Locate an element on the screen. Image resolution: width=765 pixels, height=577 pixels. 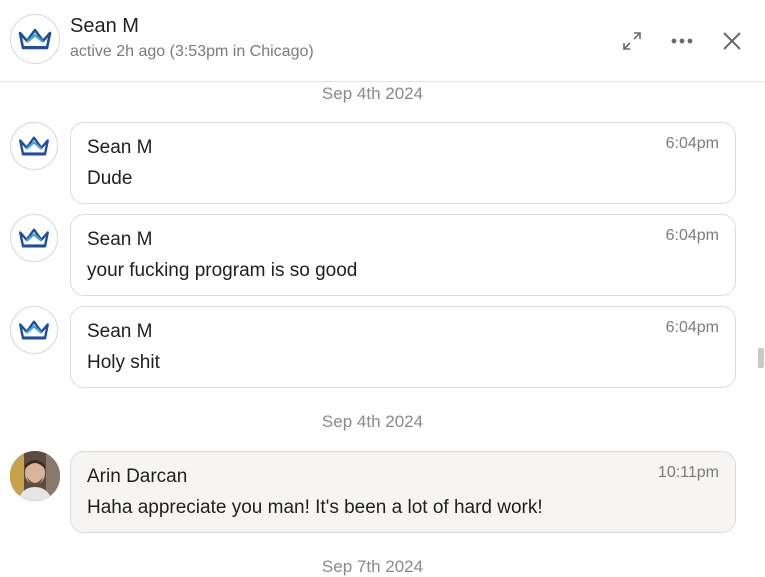
contact-name: Sean M is located at coordinates (104, 26).